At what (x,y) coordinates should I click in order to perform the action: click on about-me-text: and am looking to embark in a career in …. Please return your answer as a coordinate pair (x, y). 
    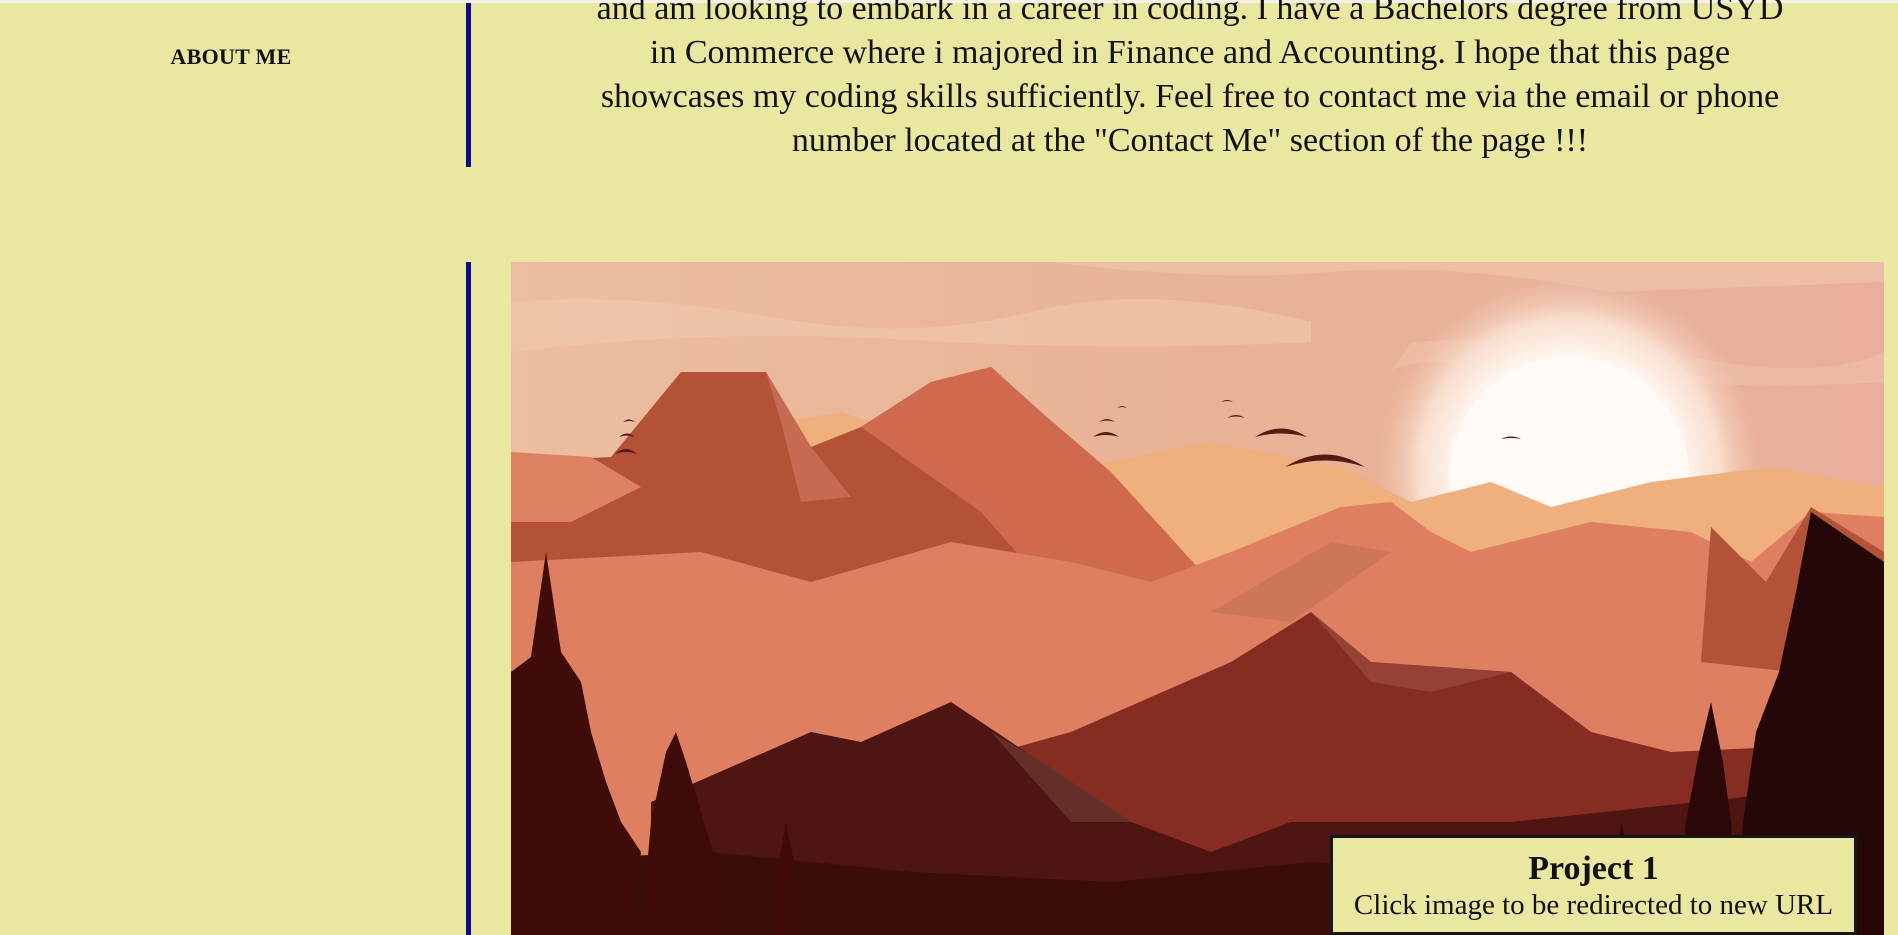
    Looking at the image, I should click on (1190, 81).